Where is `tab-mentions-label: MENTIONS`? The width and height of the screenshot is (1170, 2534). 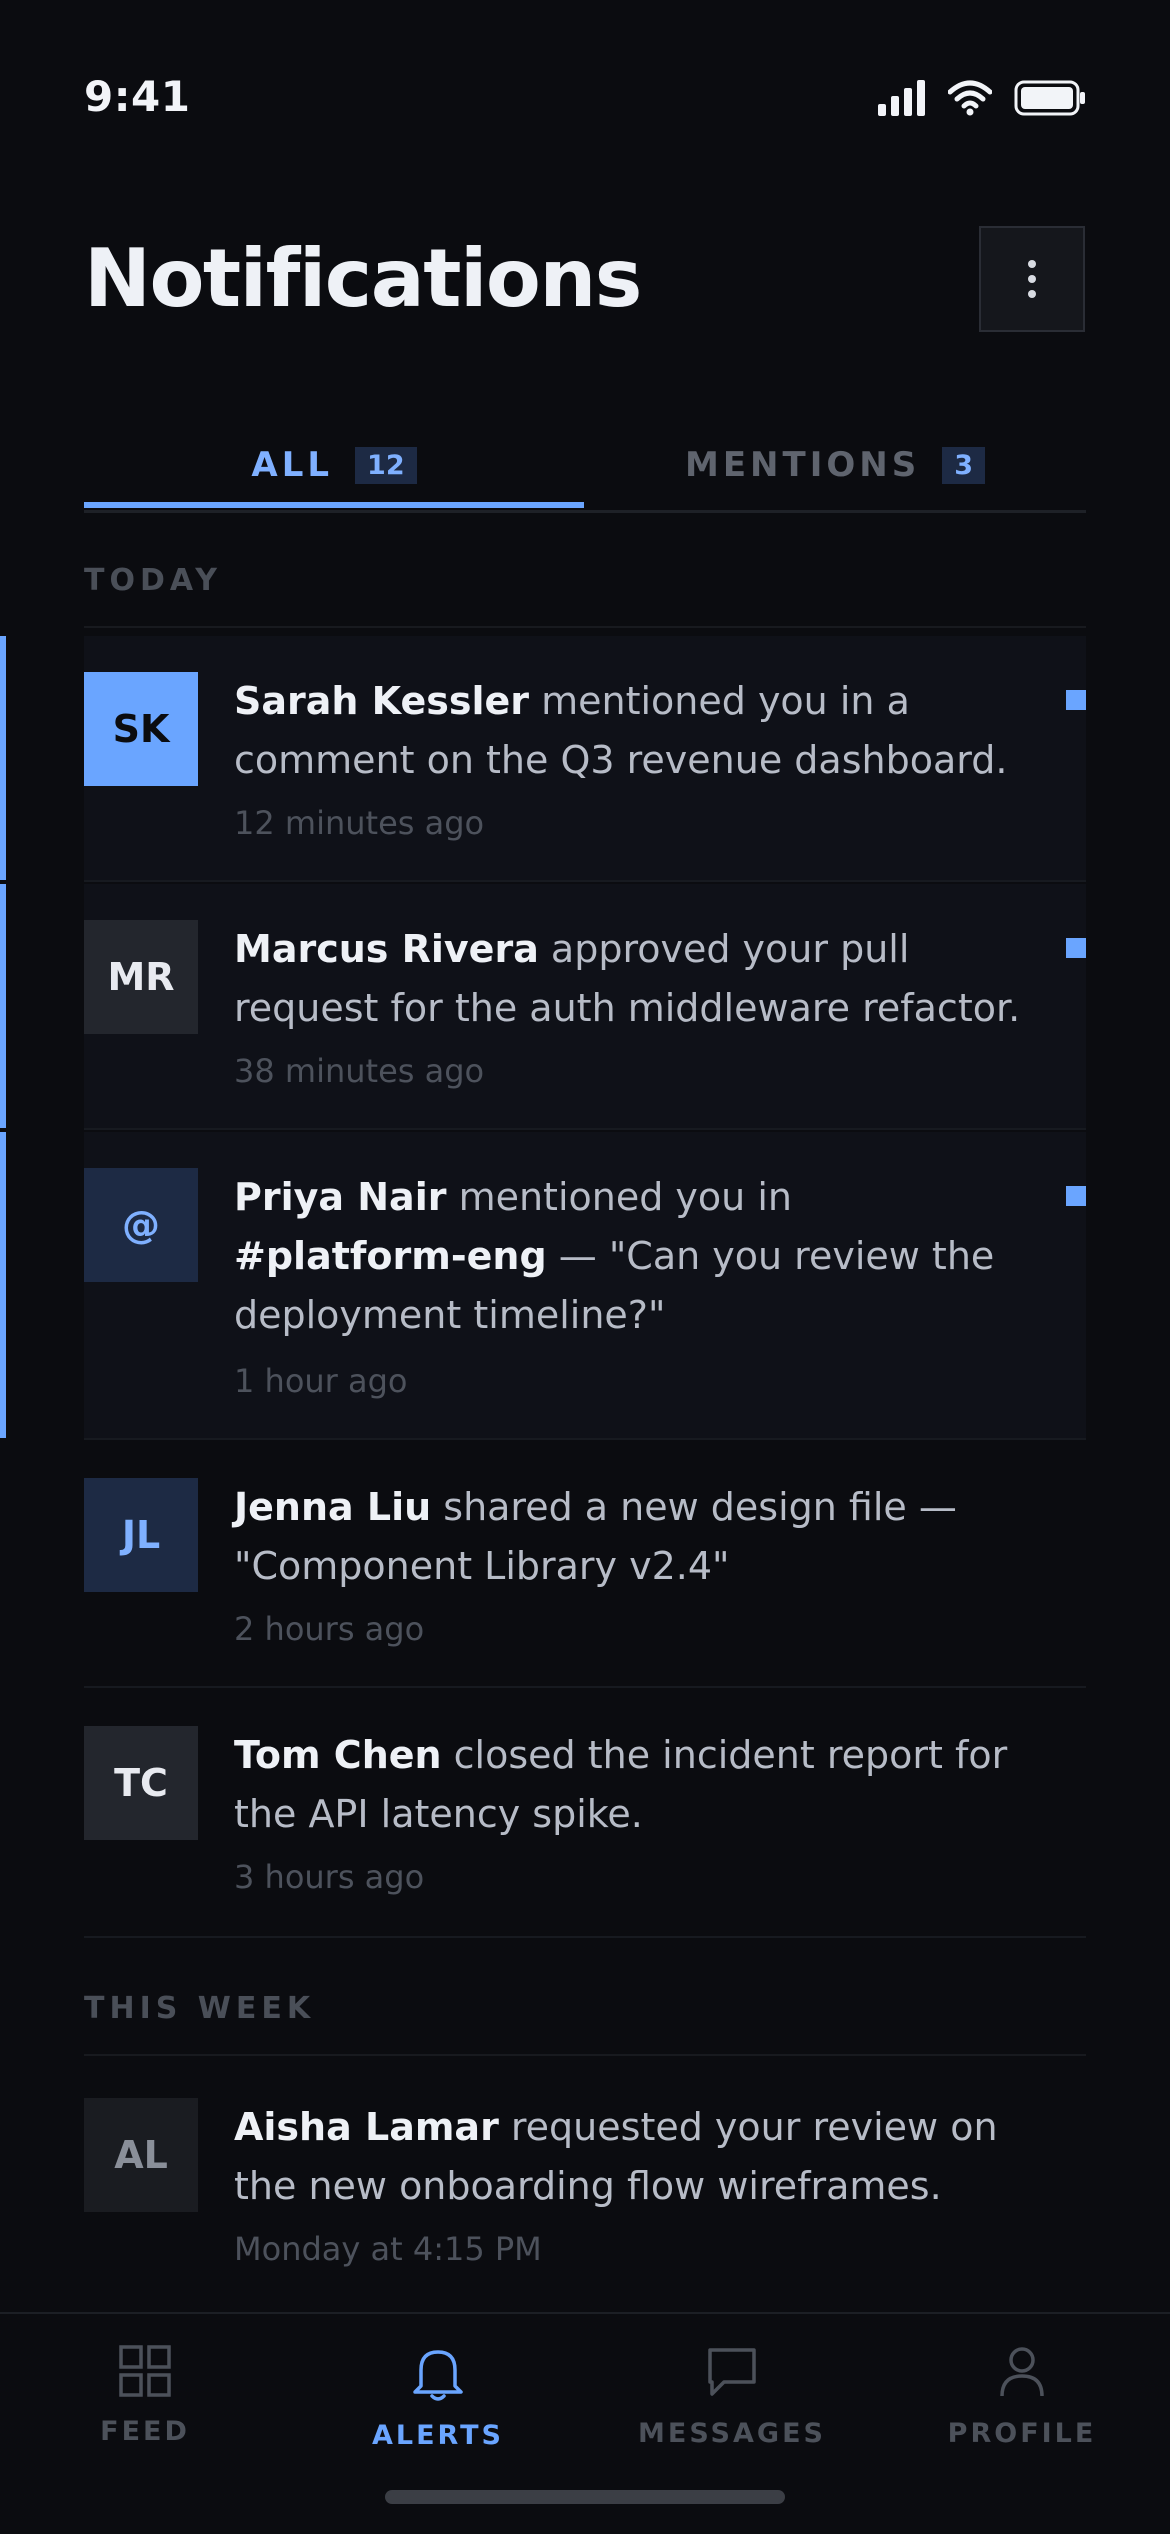
tab-mentions-label: MENTIONS is located at coordinates (803, 465).